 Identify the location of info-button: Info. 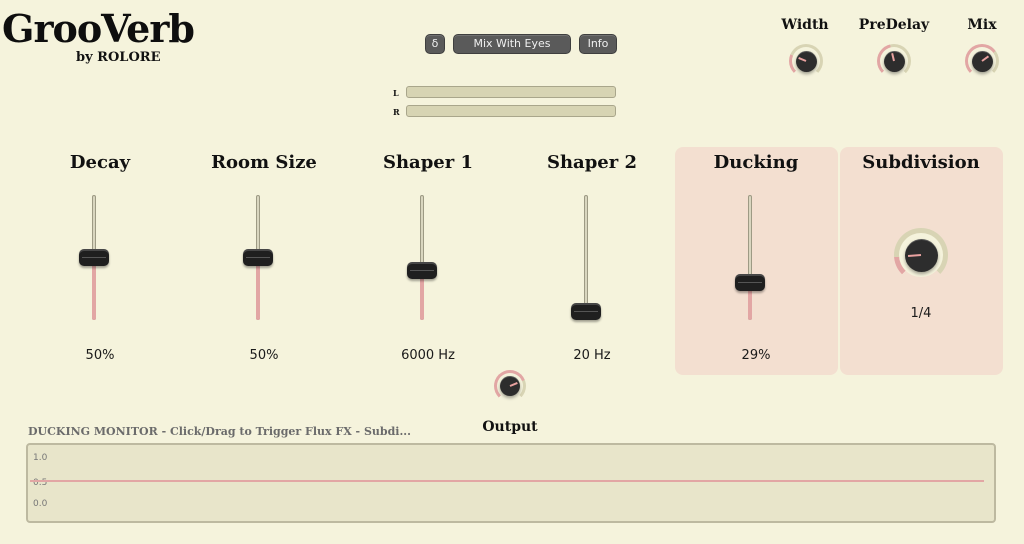
(598, 44).